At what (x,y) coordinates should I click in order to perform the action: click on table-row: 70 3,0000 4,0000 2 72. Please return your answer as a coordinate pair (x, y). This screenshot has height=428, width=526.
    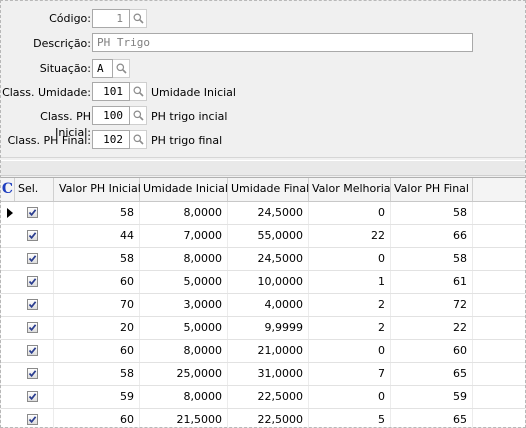
    Looking at the image, I should click on (263, 305).